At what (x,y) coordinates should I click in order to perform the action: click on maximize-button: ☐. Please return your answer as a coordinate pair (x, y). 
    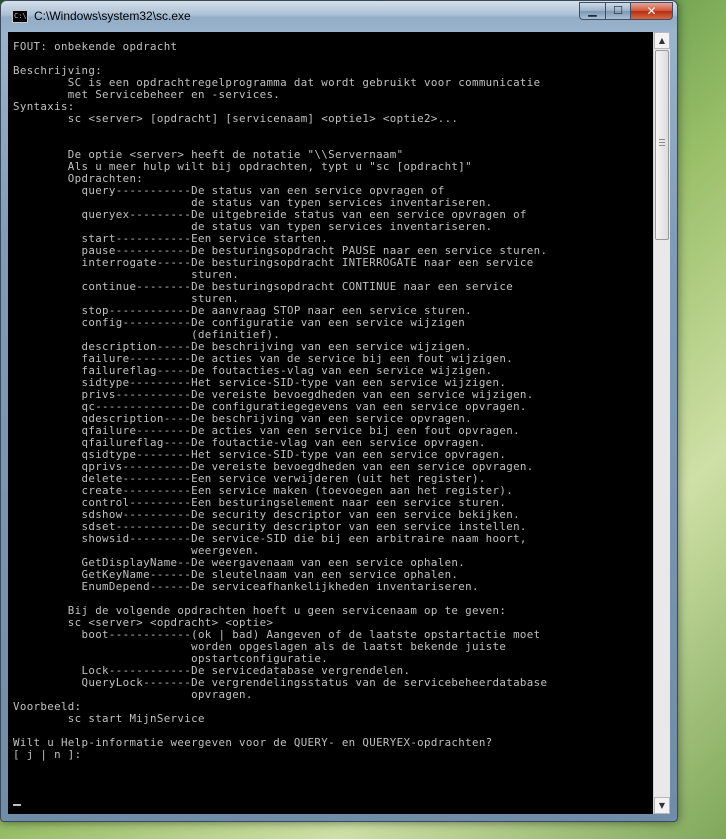
    Looking at the image, I should click on (618, 11).